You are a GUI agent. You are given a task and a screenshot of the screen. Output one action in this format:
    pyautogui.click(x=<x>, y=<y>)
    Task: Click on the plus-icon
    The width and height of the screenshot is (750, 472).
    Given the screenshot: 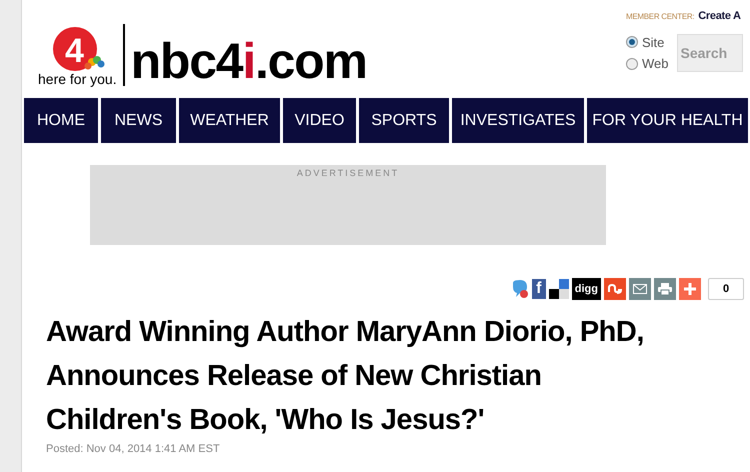 What is the action you would take?
    pyautogui.click(x=690, y=289)
    